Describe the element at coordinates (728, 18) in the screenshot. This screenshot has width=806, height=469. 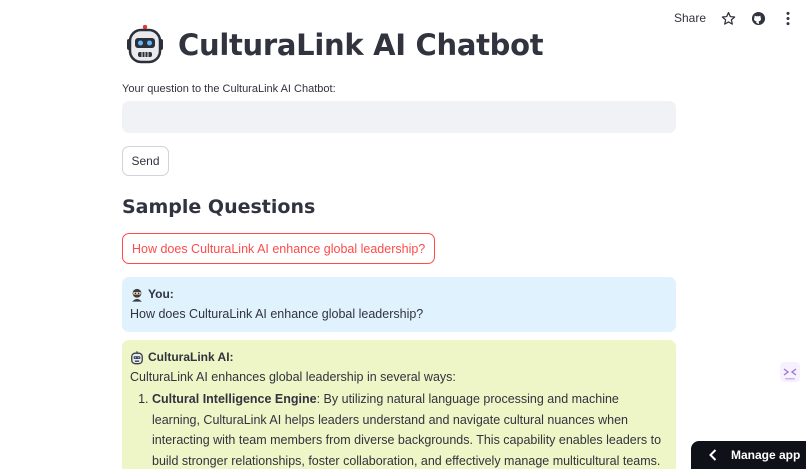
I see `star-icon` at that location.